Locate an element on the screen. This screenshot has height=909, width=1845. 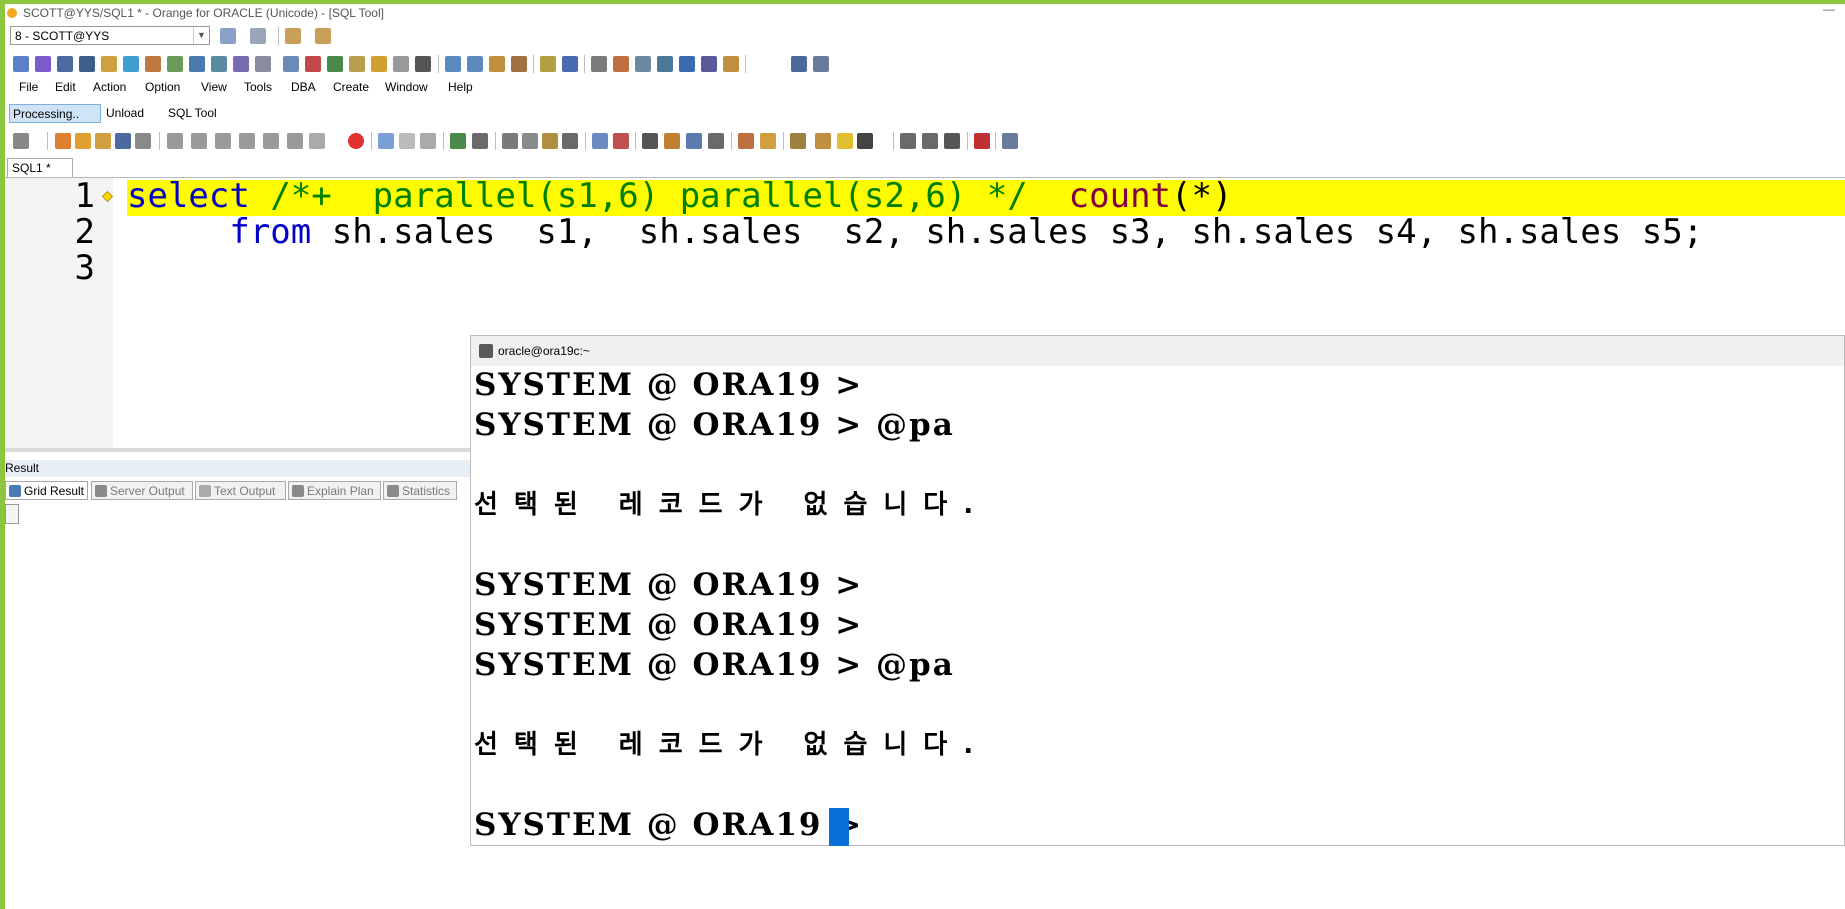
tab-statistics: Statistics is located at coordinates (420, 490).